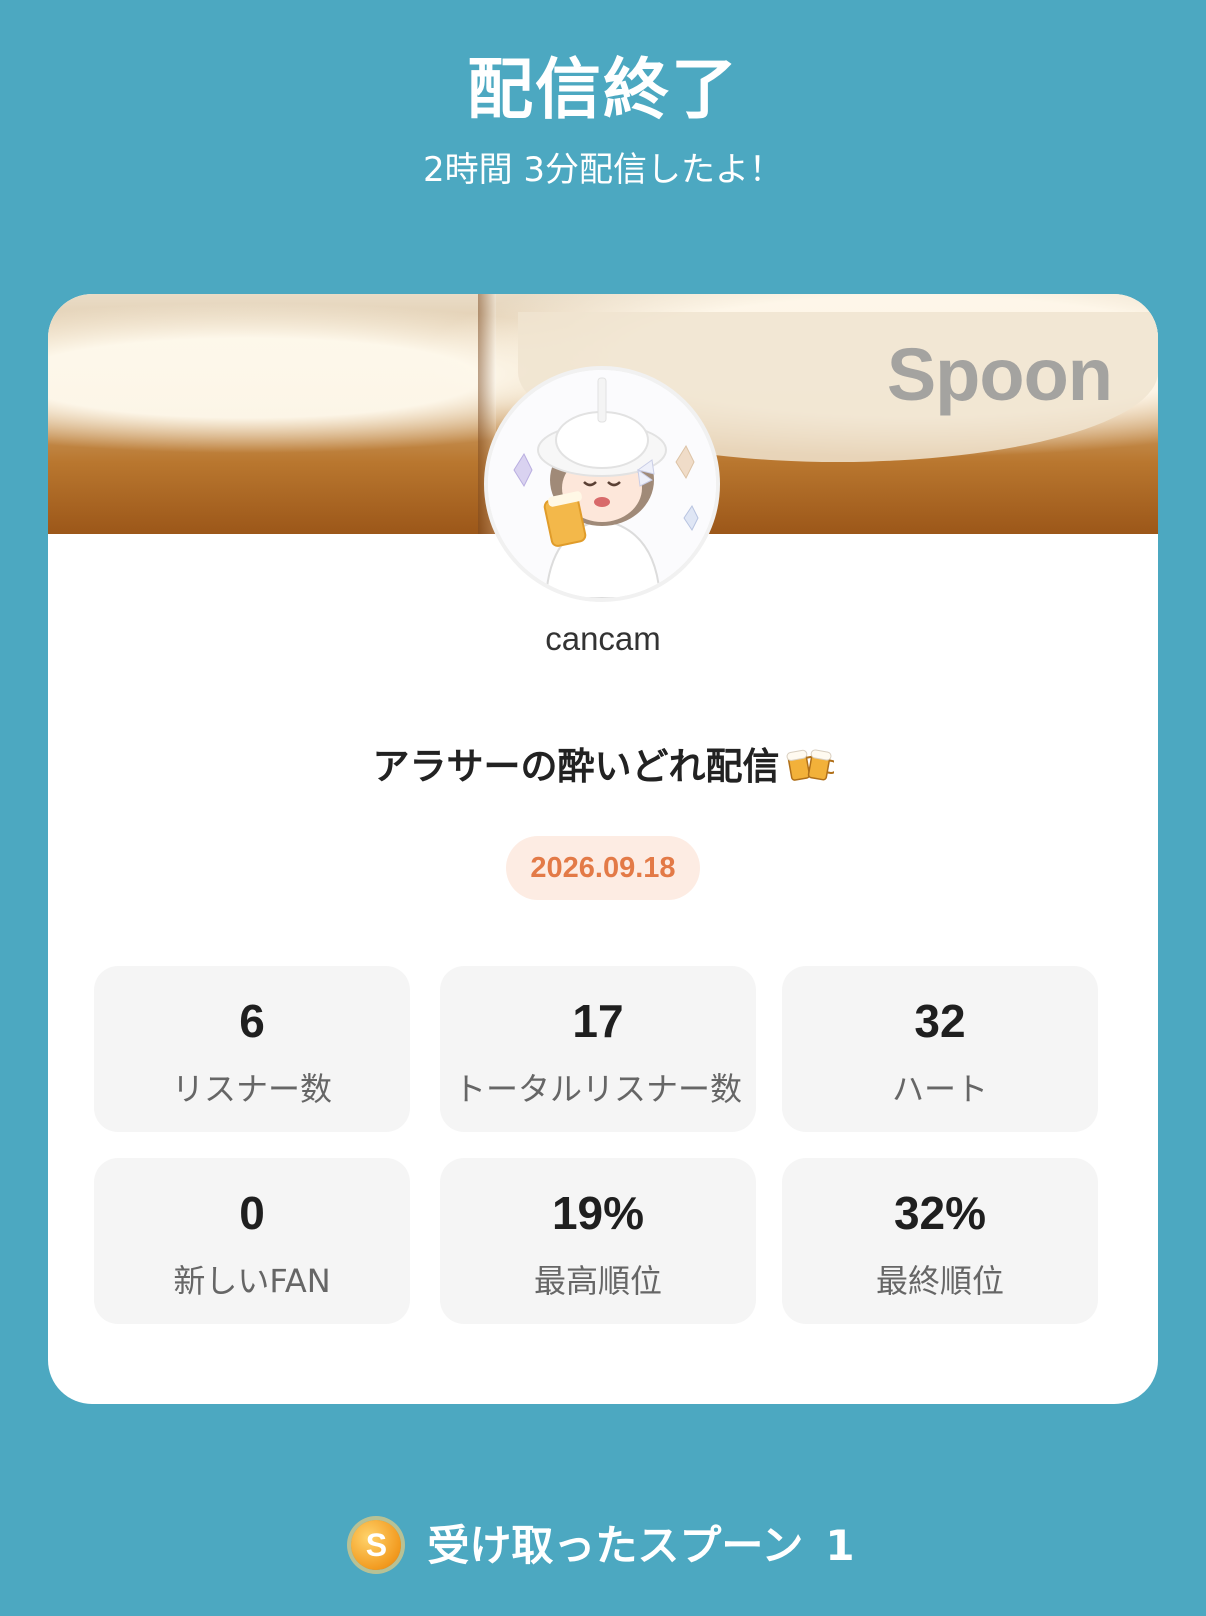 The height and width of the screenshot is (1616, 1206). Describe the element at coordinates (939, 1281) in the screenshot. I see `stat-label: 最終順位` at that location.